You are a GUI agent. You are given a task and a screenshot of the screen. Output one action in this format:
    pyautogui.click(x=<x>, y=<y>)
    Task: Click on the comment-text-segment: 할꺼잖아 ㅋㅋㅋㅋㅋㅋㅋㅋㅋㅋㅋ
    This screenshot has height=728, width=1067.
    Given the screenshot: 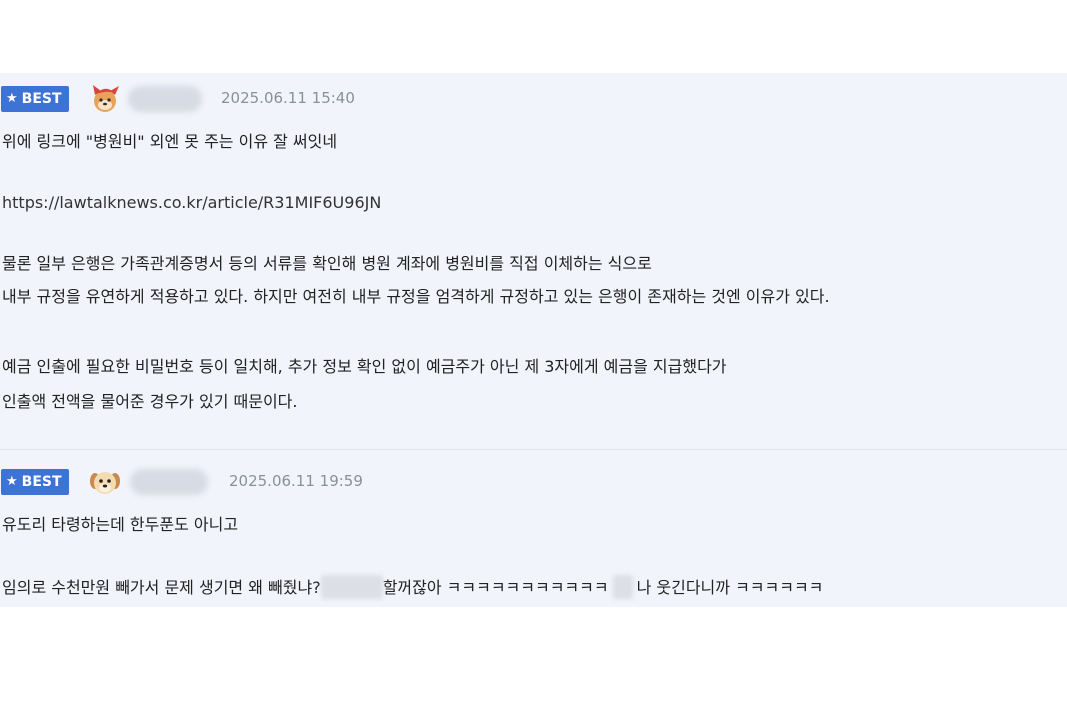 What is the action you would take?
    pyautogui.click(x=495, y=587)
    